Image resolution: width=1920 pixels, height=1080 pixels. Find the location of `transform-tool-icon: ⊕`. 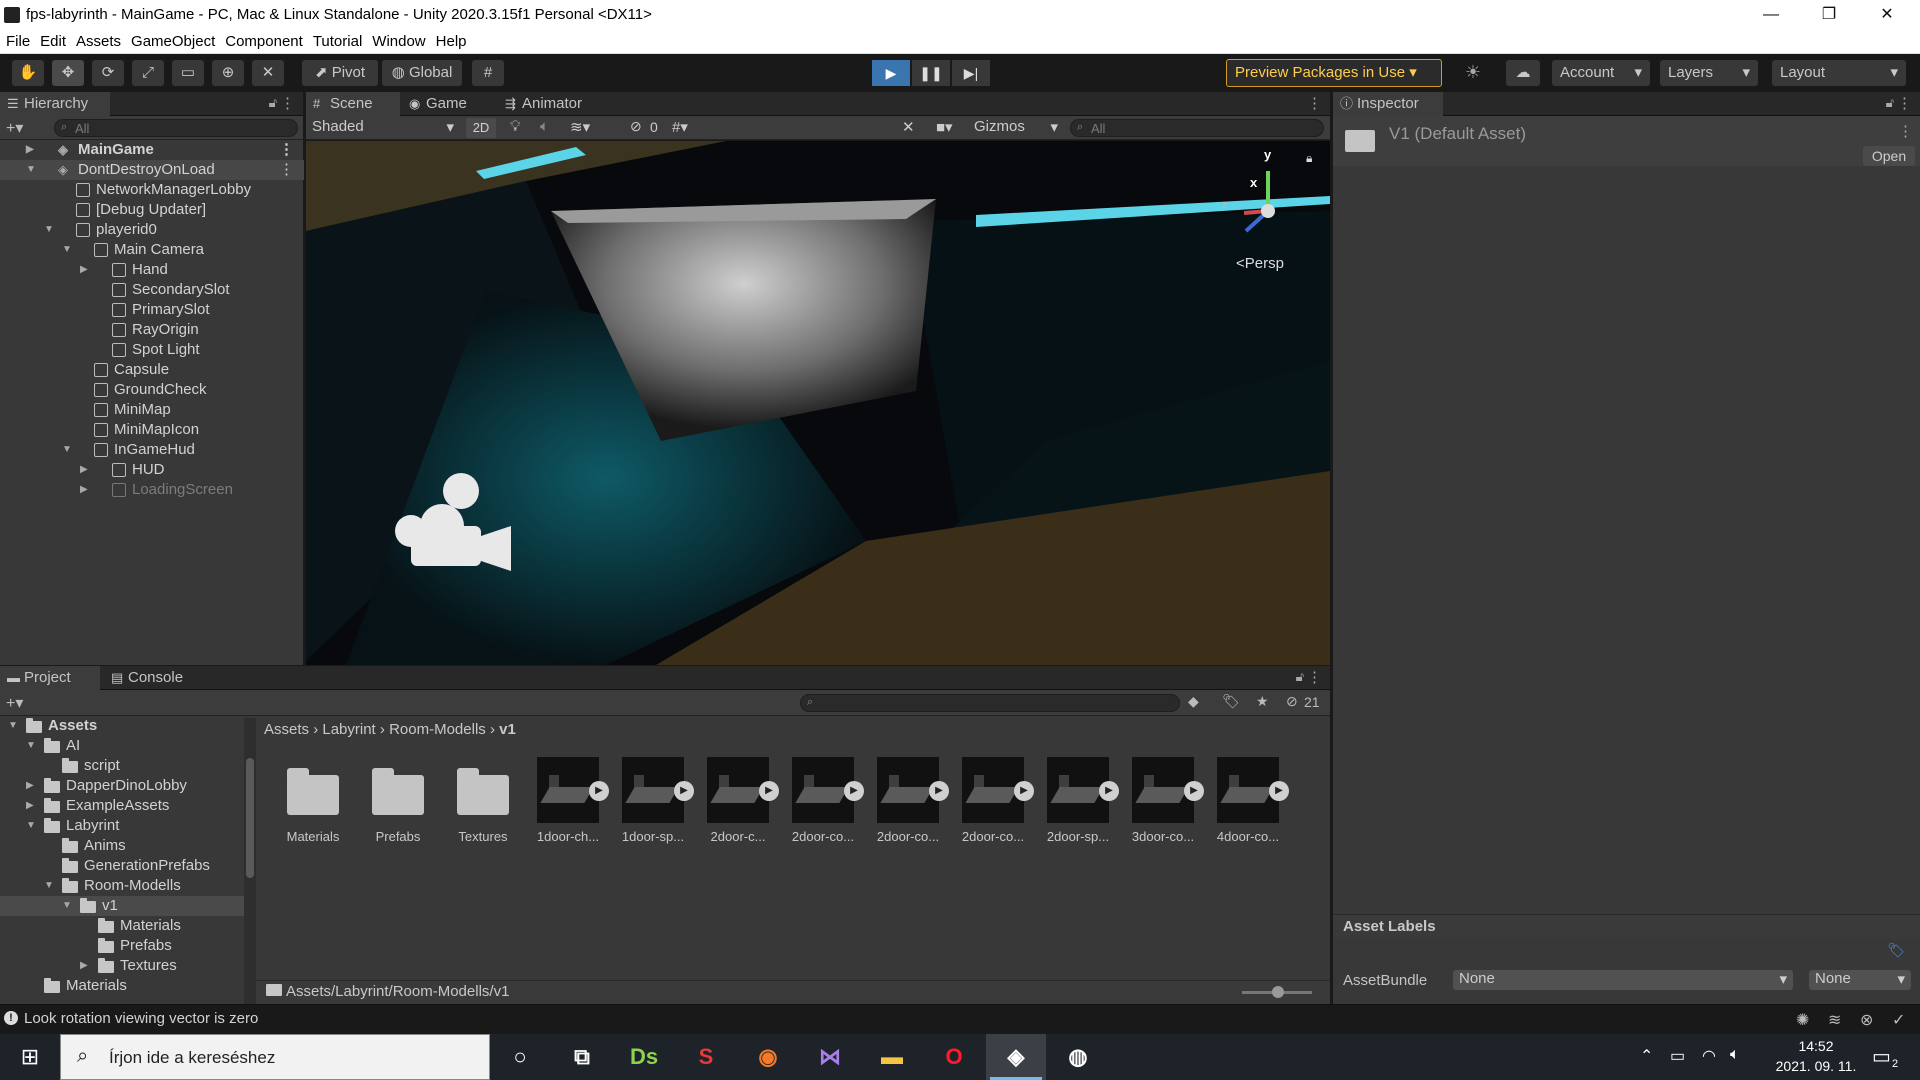

transform-tool-icon: ⊕ is located at coordinates (228, 73).